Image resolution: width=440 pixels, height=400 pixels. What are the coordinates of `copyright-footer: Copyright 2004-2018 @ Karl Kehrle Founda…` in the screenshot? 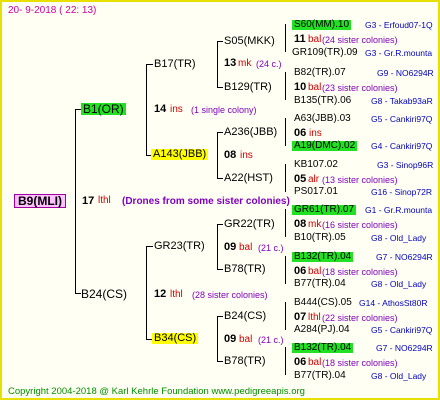 It's located at (156, 391).